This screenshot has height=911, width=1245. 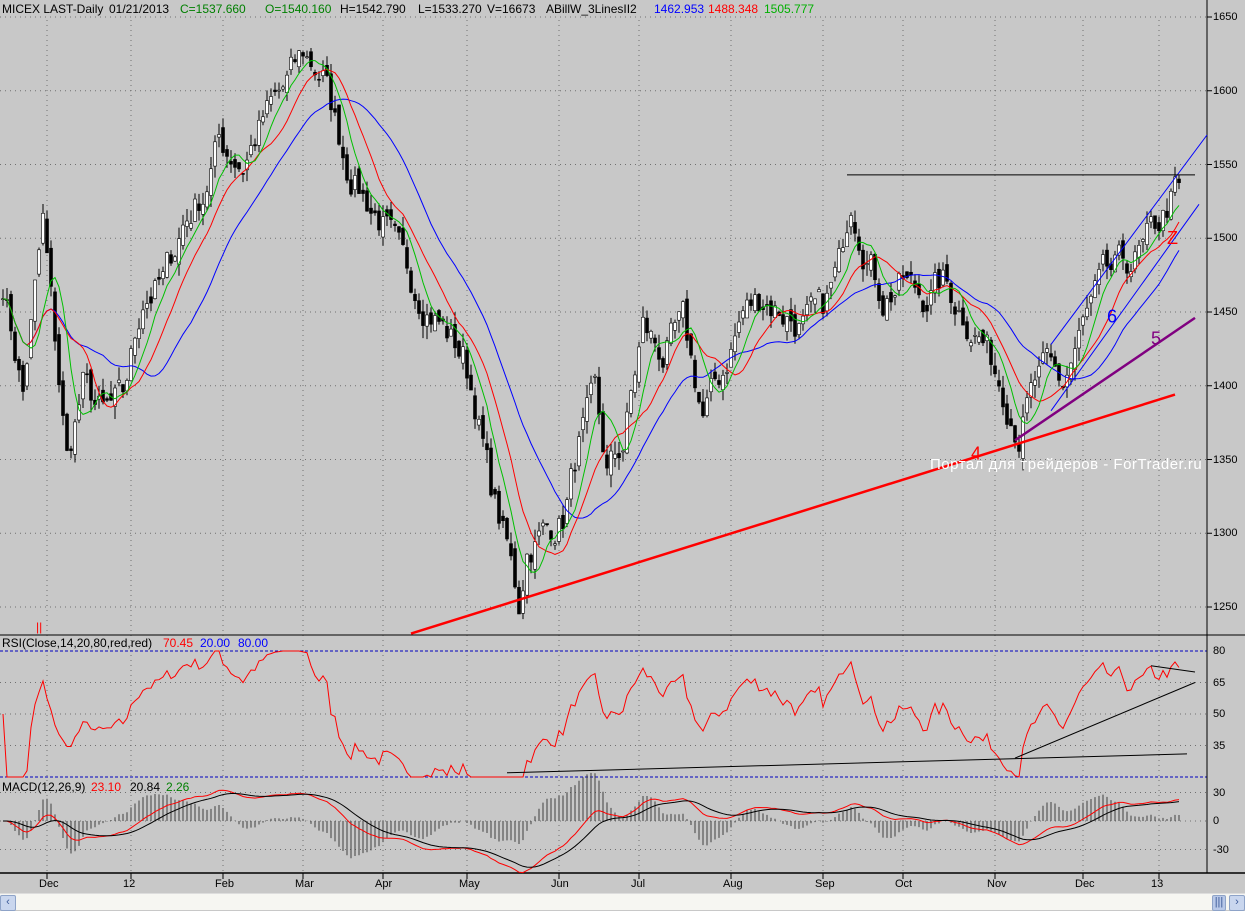 I want to click on macd-hist-value: 2.26, so click(x=178, y=787).